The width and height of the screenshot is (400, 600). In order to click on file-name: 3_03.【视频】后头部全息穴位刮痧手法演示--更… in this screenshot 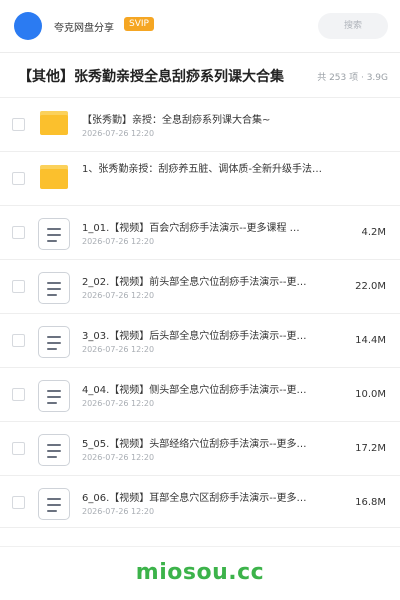, I will do `click(194, 336)`.